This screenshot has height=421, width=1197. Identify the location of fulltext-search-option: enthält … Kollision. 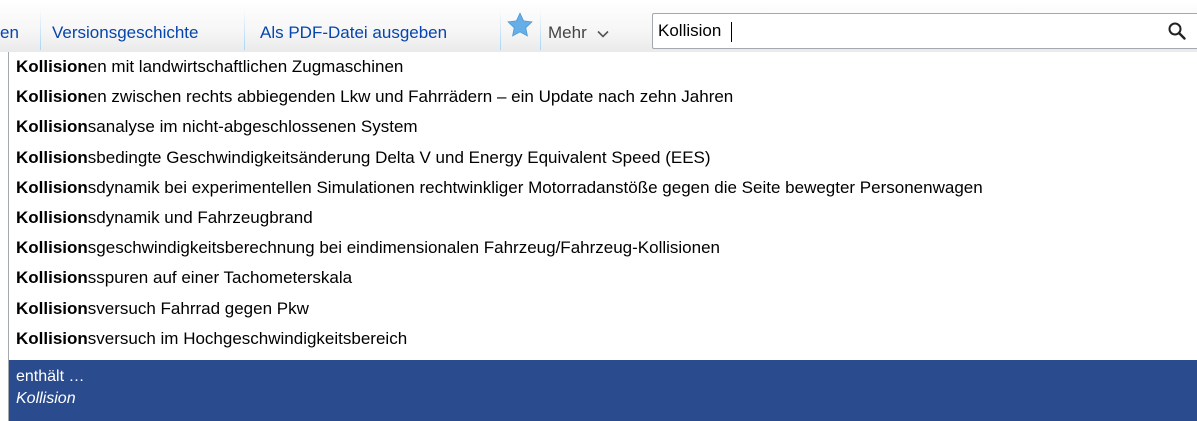
(603, 390).